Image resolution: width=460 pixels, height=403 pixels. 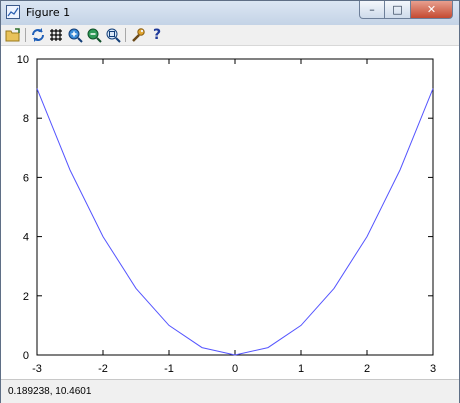 I want to click on zoom-in-icon, so click(x=75, y=35).